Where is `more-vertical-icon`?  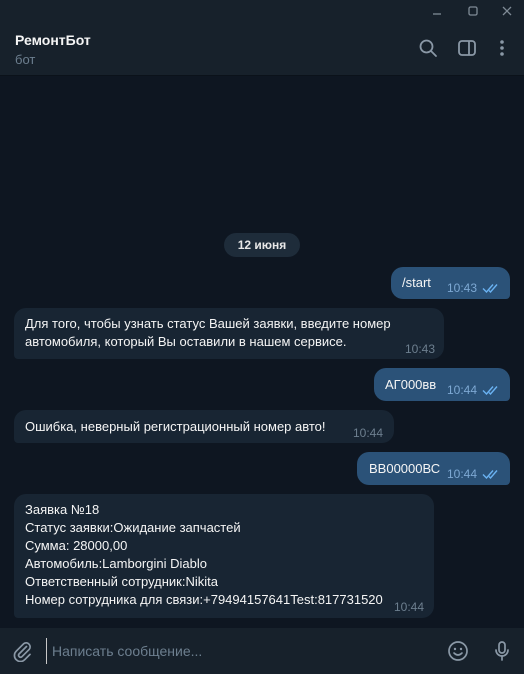
more-vertical-icon is located at coordinates (502, 48).